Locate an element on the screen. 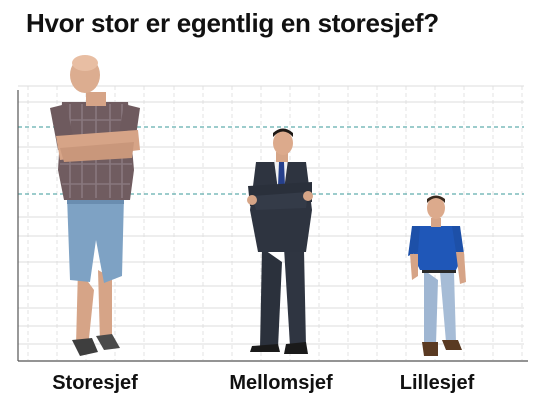  storesjef-figure is located at coordinates (95, 205).